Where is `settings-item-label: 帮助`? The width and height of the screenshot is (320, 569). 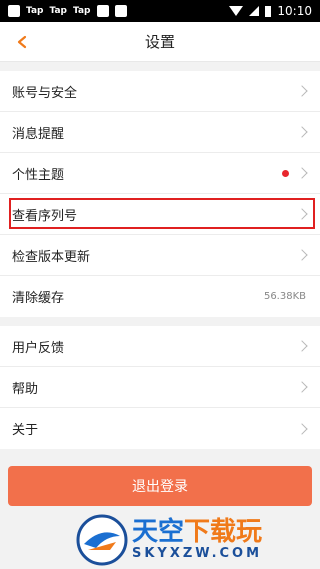 settings-item-label: 帮助 is located at coordinates (25, 389).